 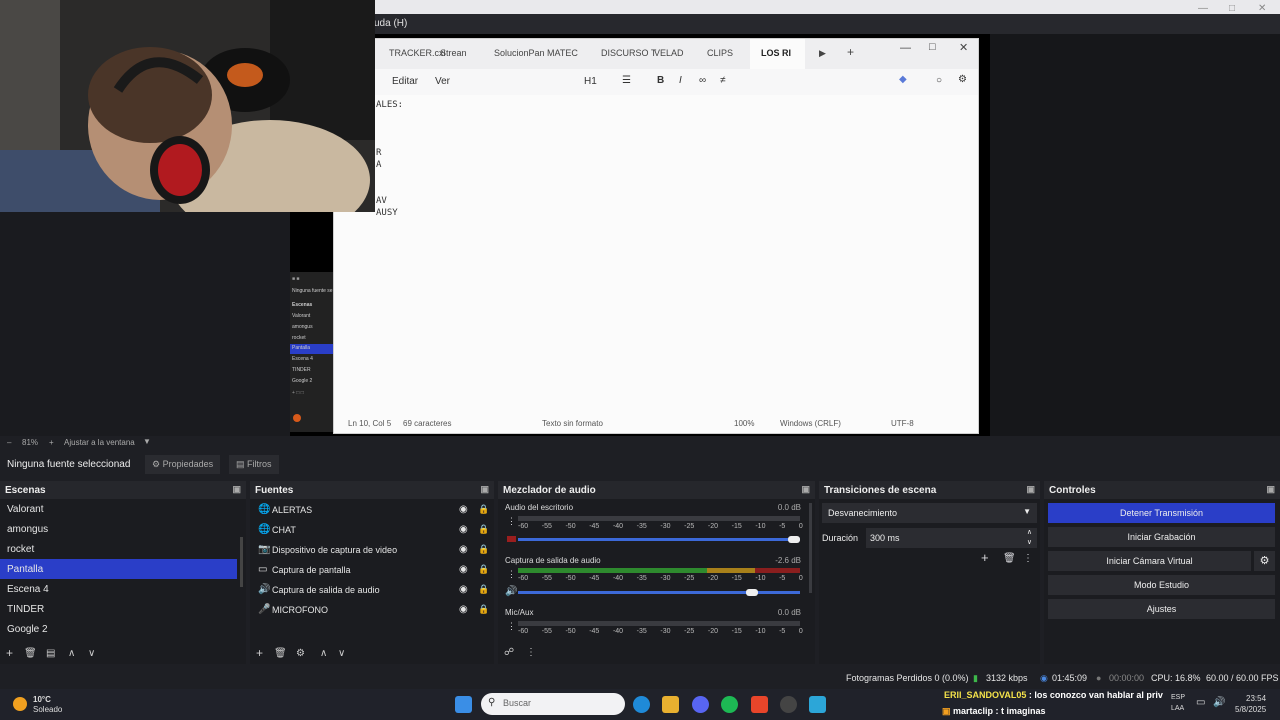 I want to click on notepad-icon, so click(x=817, y=704).